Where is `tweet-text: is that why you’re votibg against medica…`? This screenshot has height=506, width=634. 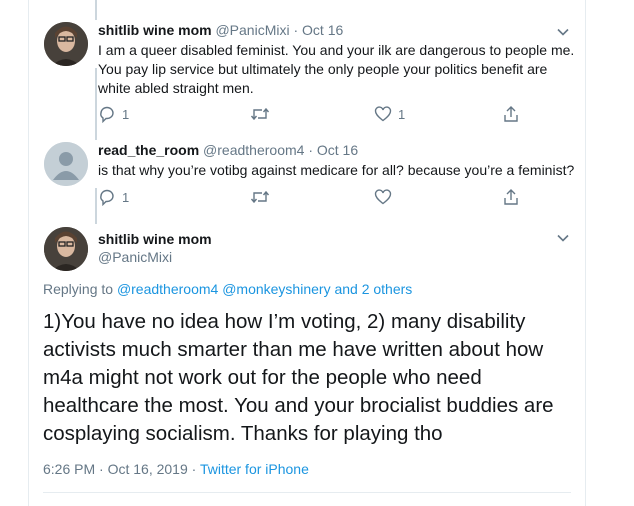
tweet-text: is that why you’re votibg against medica… is located at coordinates (336, 170).